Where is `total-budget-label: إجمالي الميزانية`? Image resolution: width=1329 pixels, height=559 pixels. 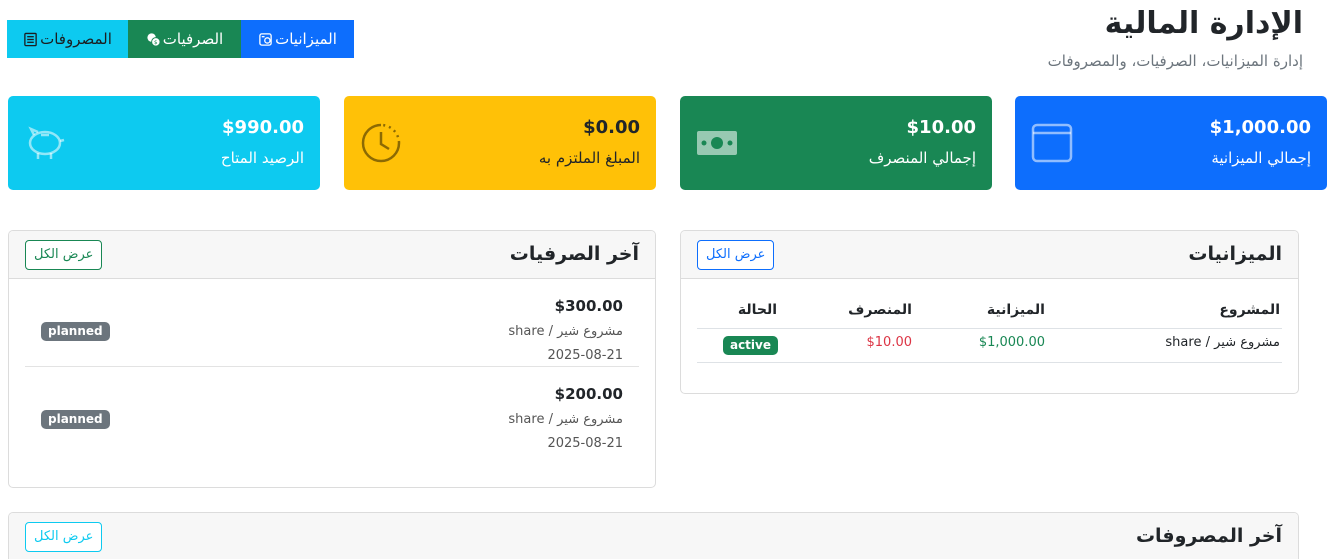 total-budget-label: إجمالي الميزانية is located at coordinates (1261, 158).